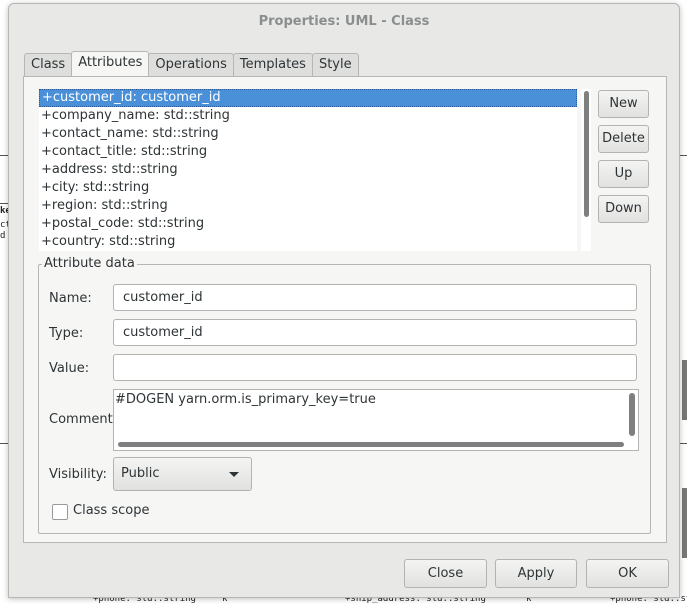 The width and height of the screenshot is (687, 604). Describe the element at coordinates (375, 367) in the screenshot. I see `value-field` at that location.